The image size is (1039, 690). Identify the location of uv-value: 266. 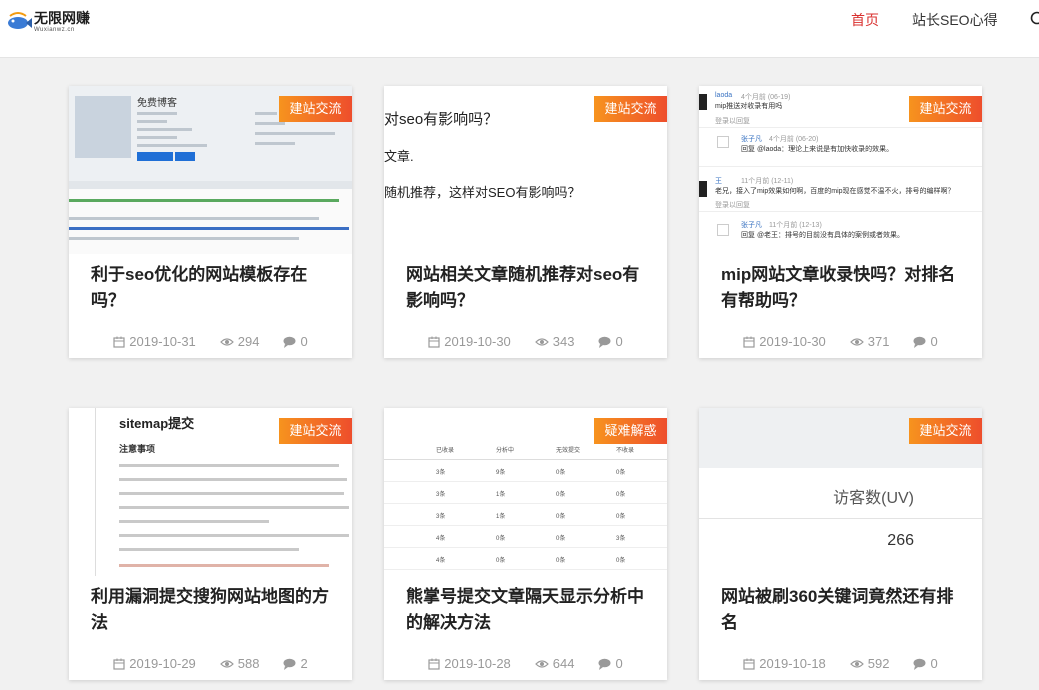
(900, 540).